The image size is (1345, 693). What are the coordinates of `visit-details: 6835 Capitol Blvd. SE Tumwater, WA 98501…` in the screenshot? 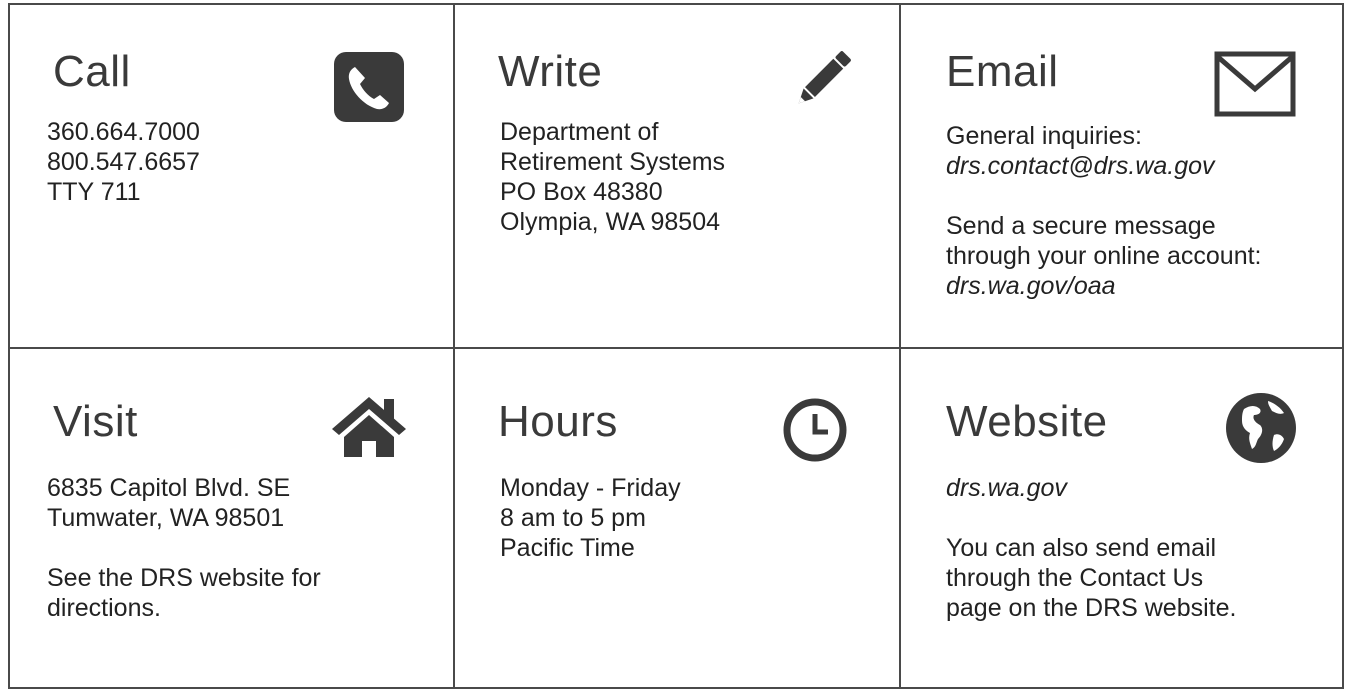 It's located at (184, 548).